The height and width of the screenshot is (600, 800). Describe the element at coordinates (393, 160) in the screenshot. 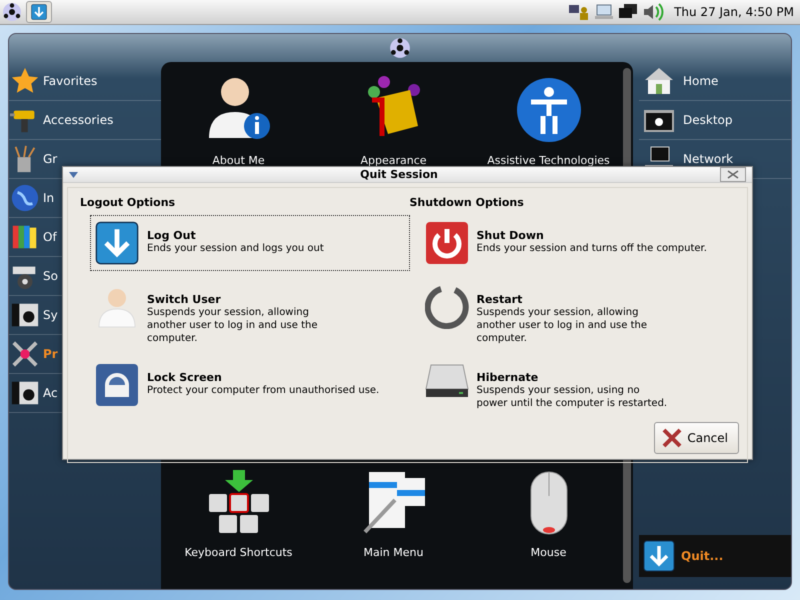

I see `app-label: Appearance` at that location.